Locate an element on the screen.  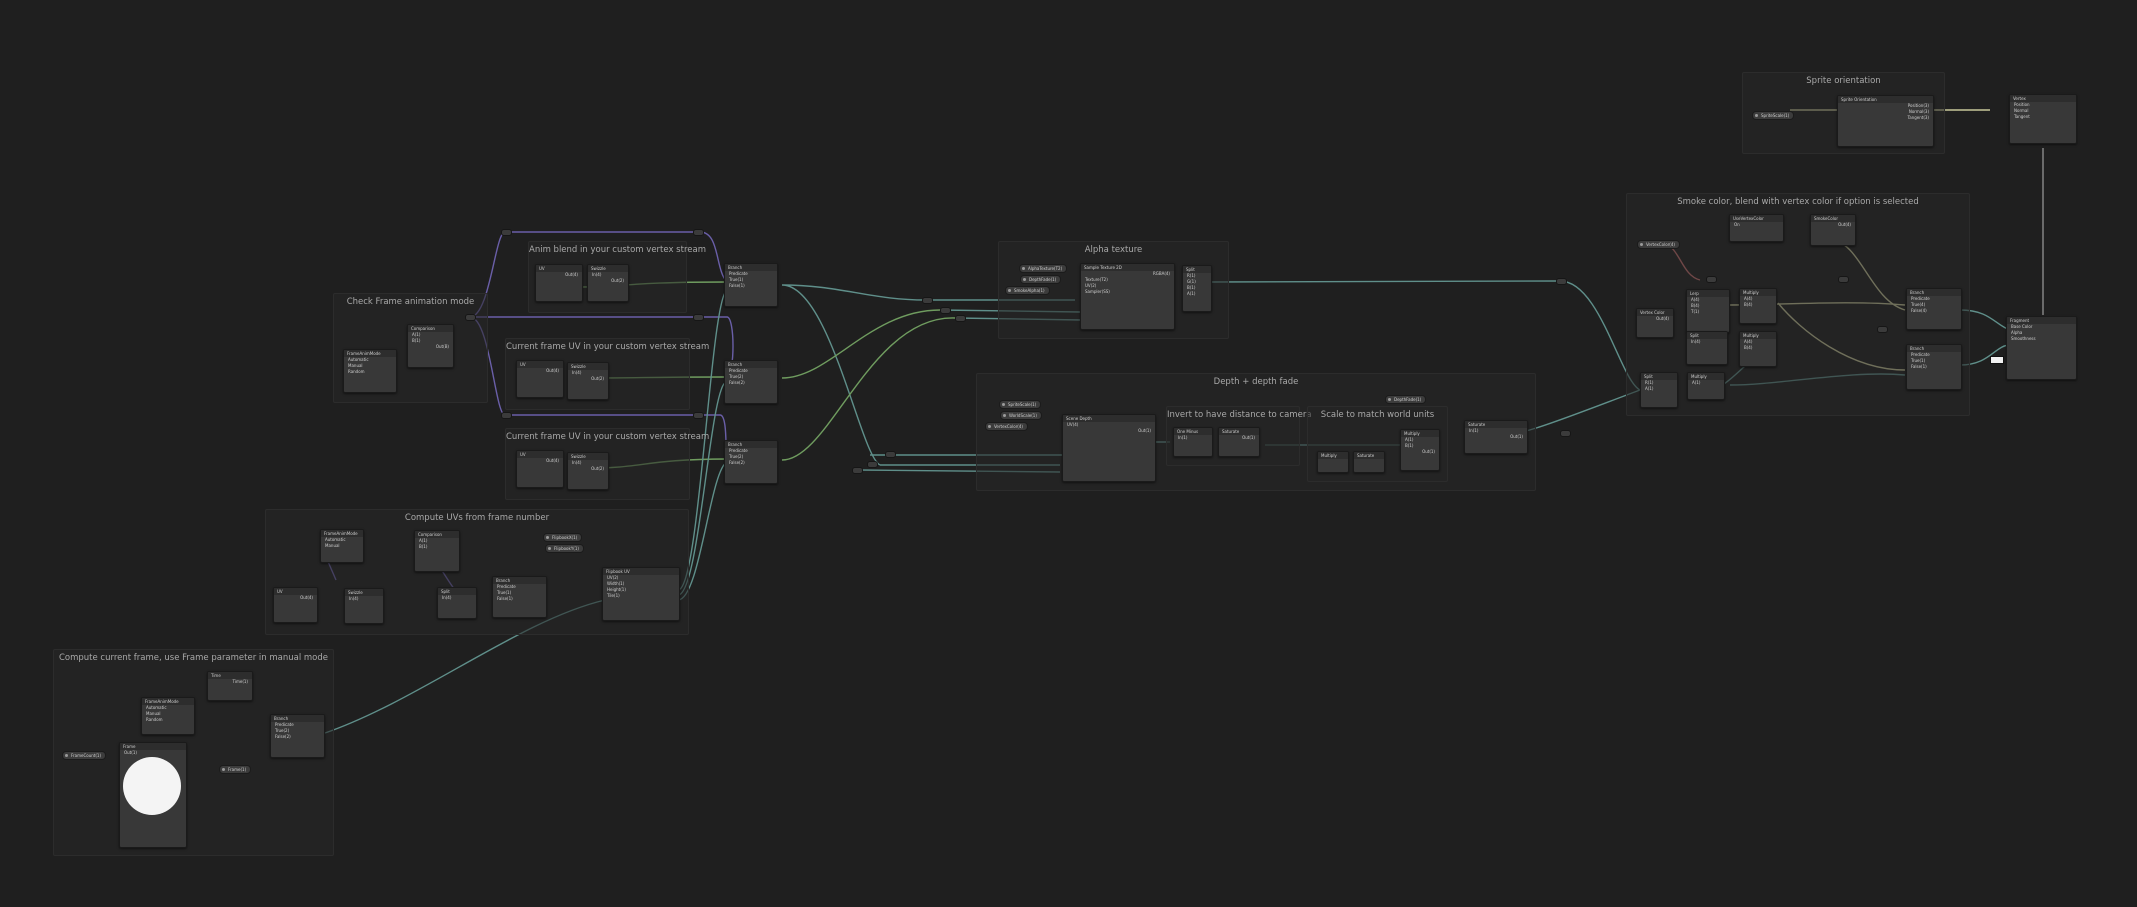
saturate-final-node: Saturate In(1) Out(1) is located at coordinates (1496, 437).